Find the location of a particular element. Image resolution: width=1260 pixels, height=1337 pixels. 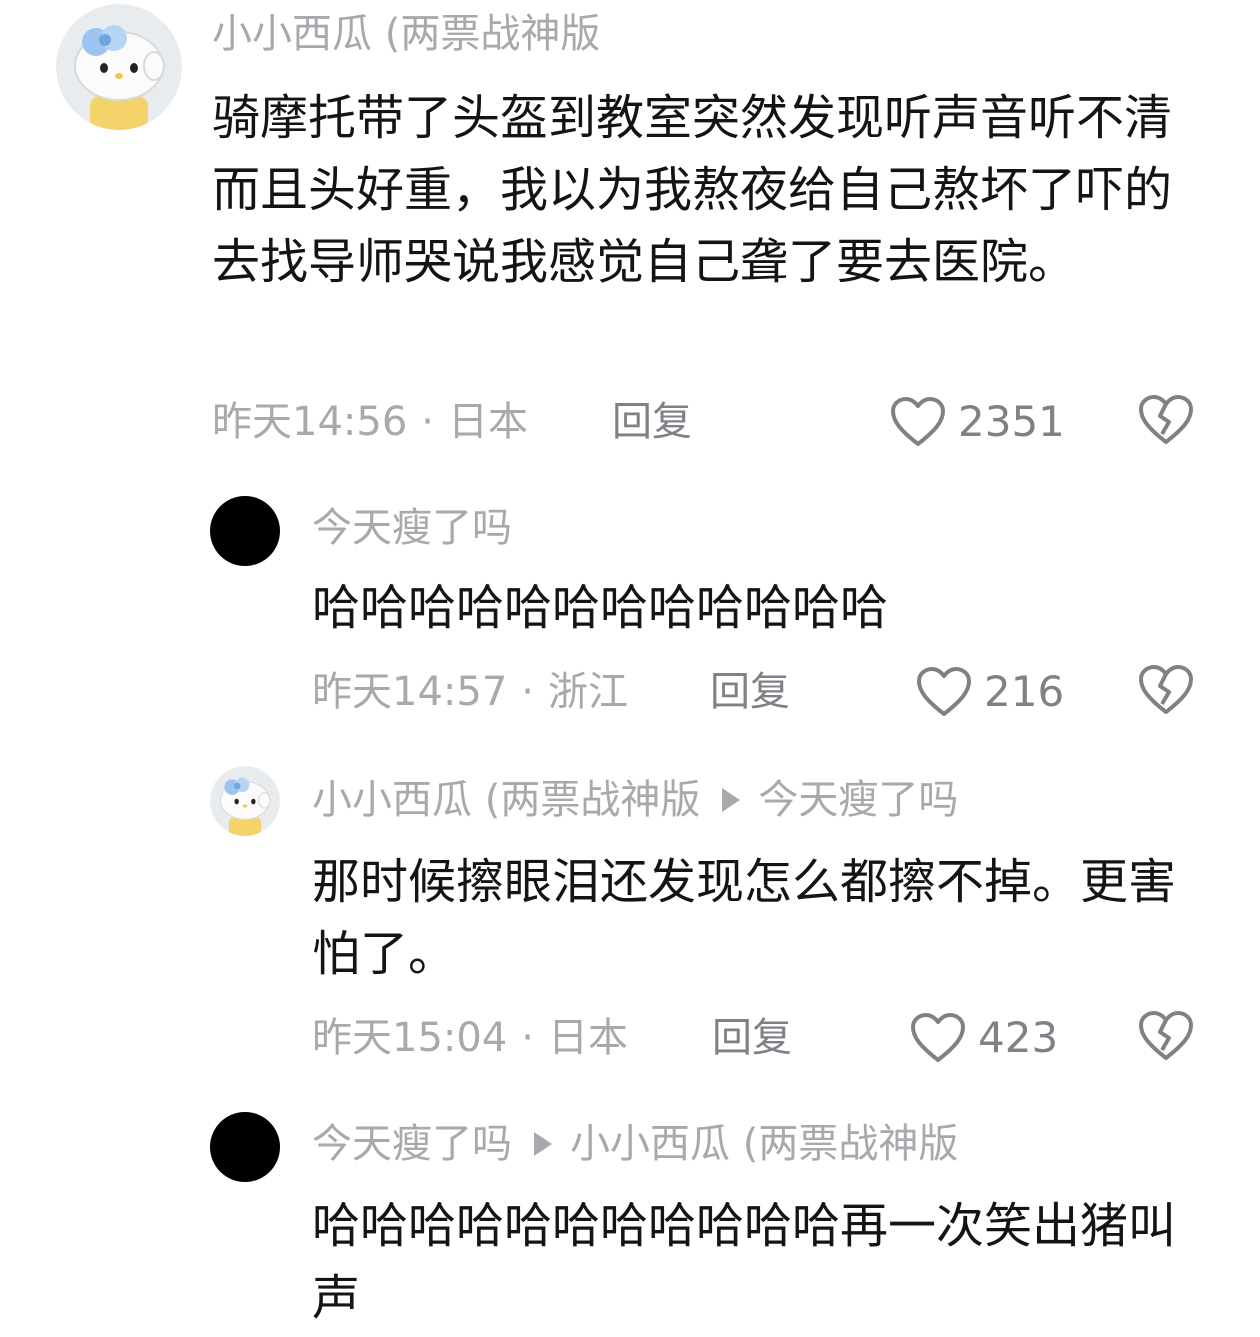

comment-text: 哈哈哈哈哈哈哈哈哈哈哈哈 is located at coordinates (600, 608).